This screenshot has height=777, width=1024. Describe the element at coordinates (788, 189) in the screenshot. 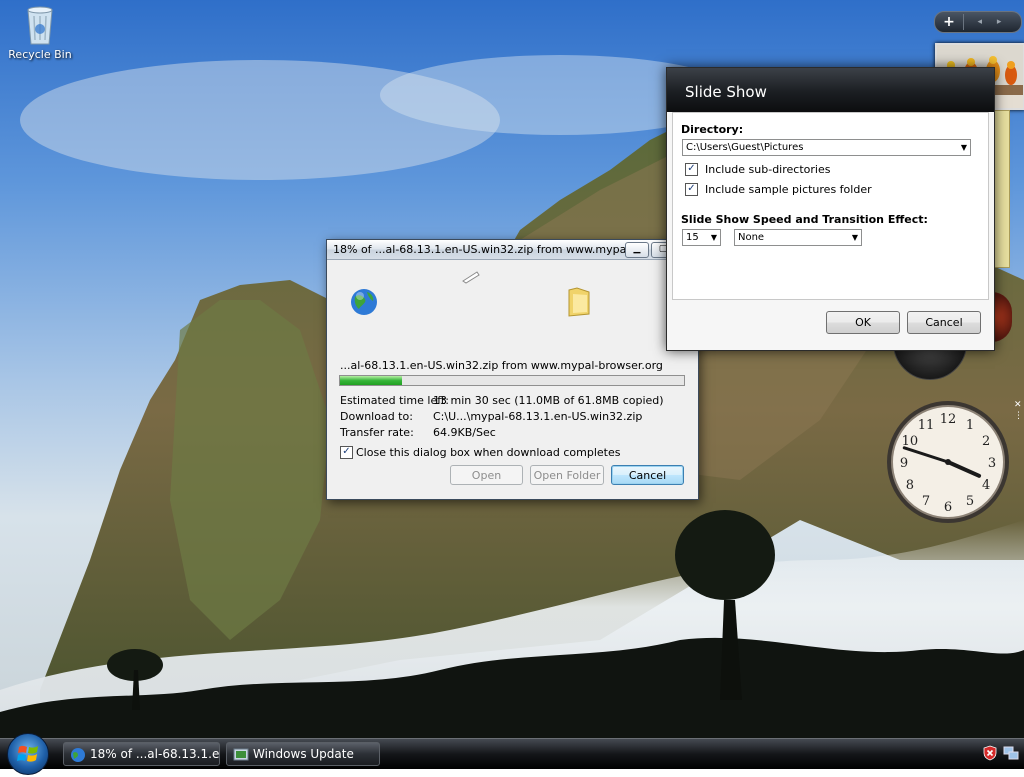

I see `include-samples-label: Include sample pictures folder` at that location.